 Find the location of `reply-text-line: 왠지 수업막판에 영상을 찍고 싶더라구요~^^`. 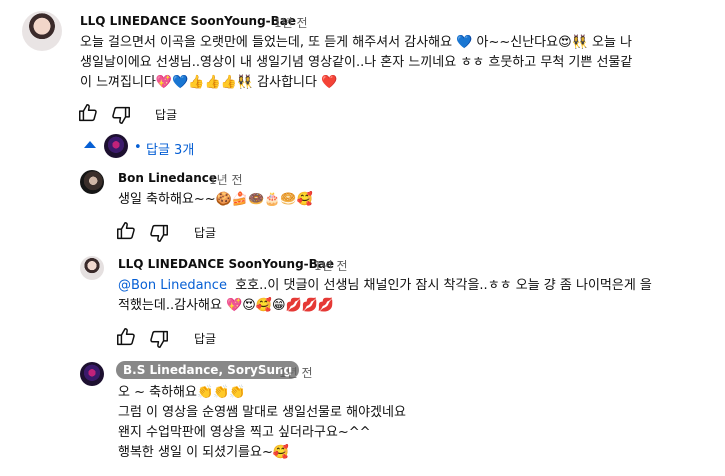

reply-text-line: 왠지 수업막판에 영상을 찍고 싶더라구요~^^ is located at coordinates (244, 432).